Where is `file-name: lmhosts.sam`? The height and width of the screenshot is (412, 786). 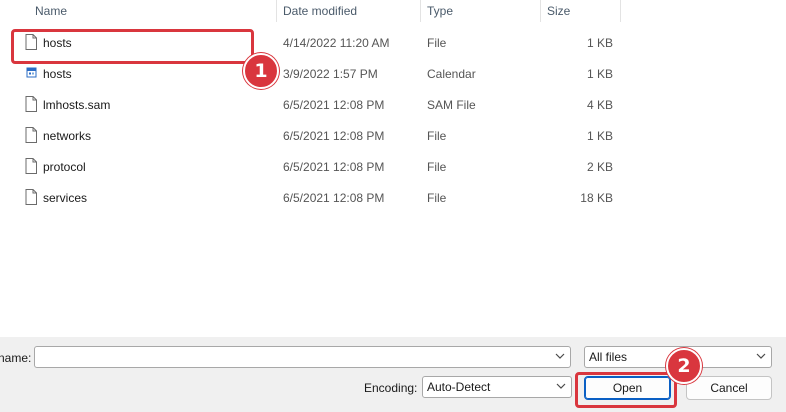
file-name: lmhosts.sam is located at coordinates (77, 105).